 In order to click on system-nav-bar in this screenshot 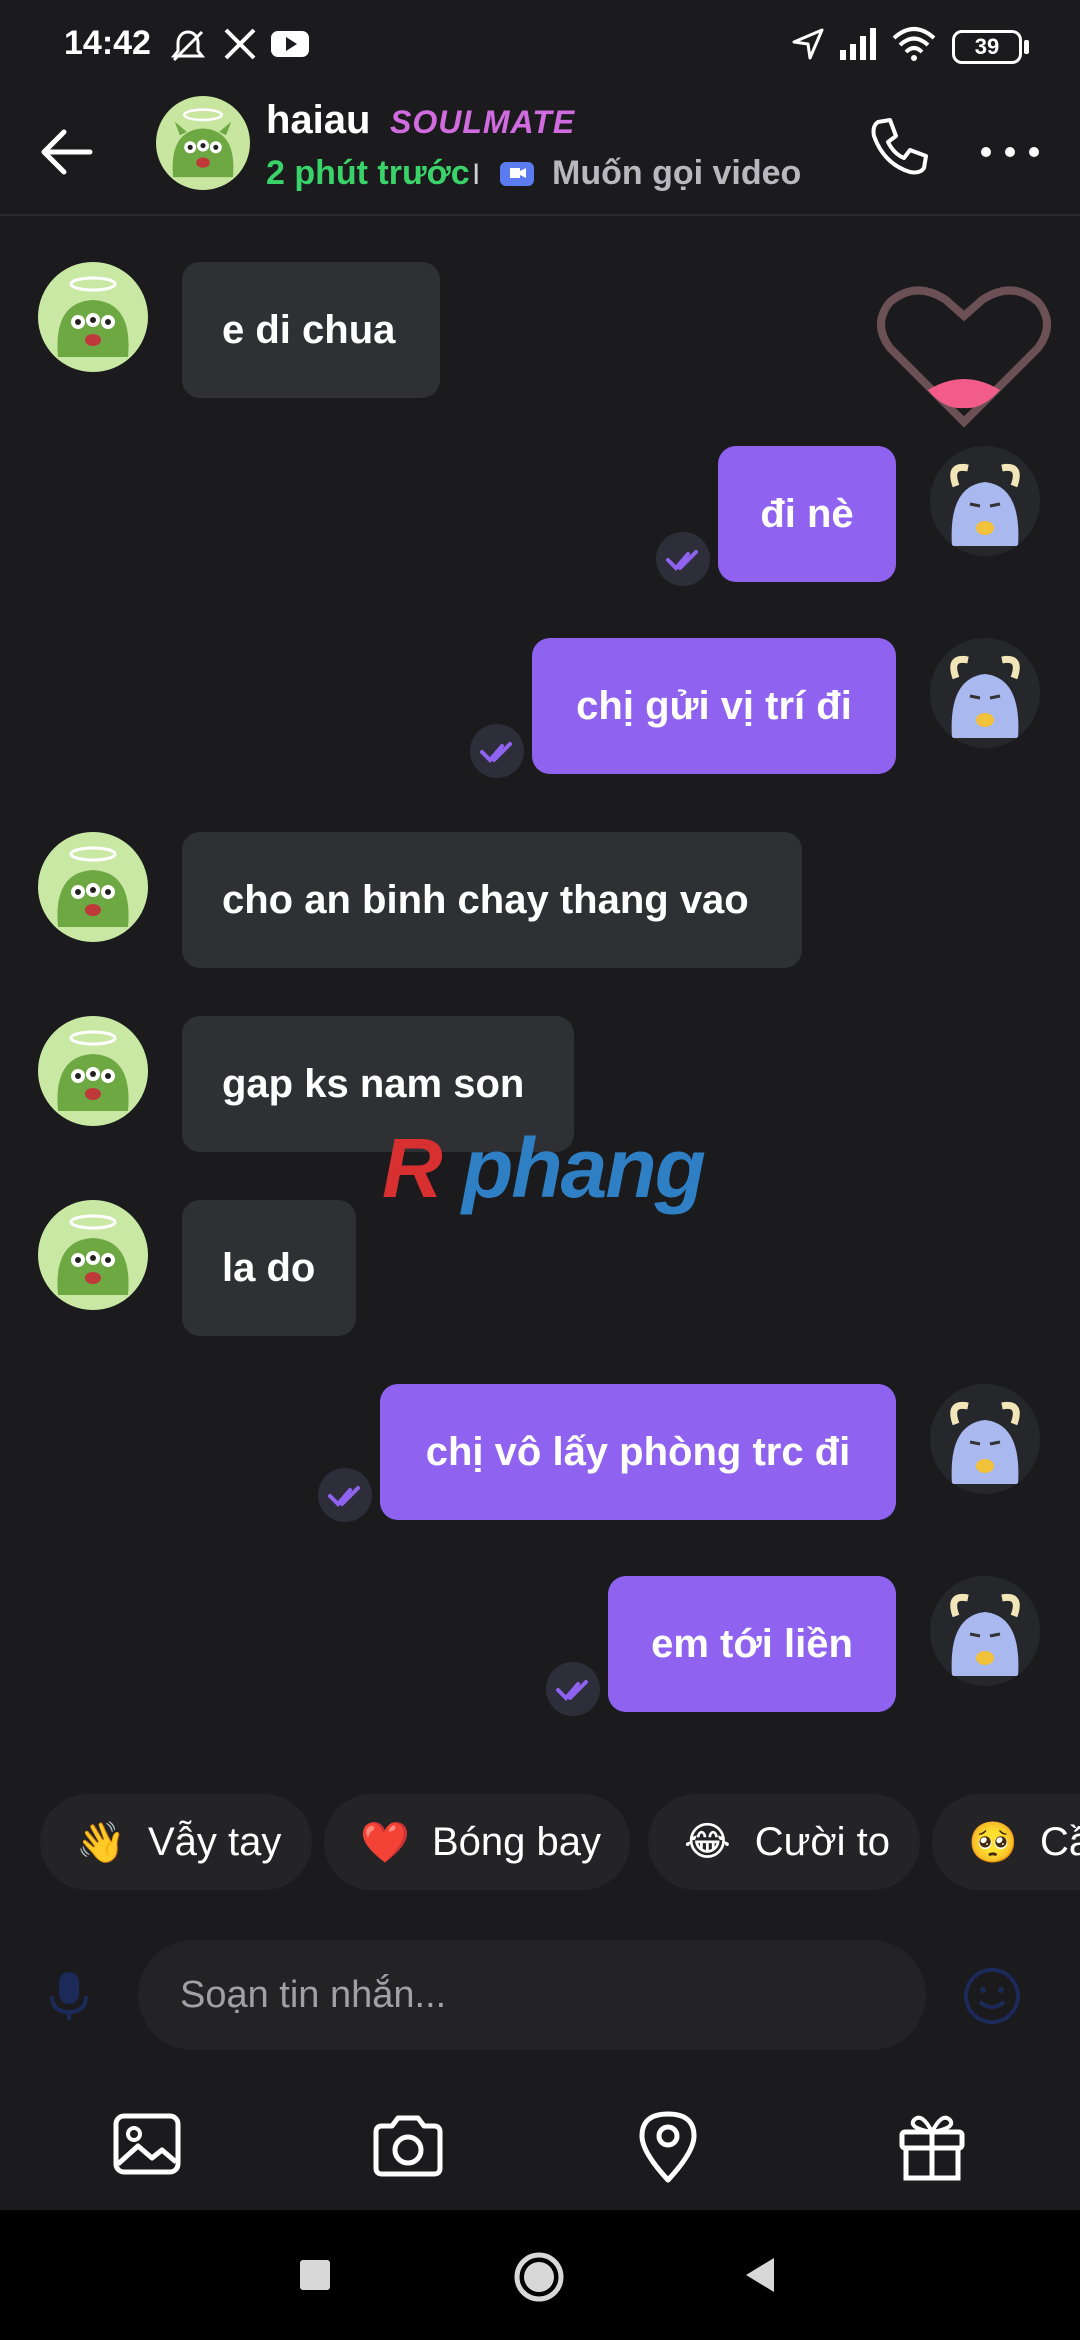, I will do `click(540, 2275)`.